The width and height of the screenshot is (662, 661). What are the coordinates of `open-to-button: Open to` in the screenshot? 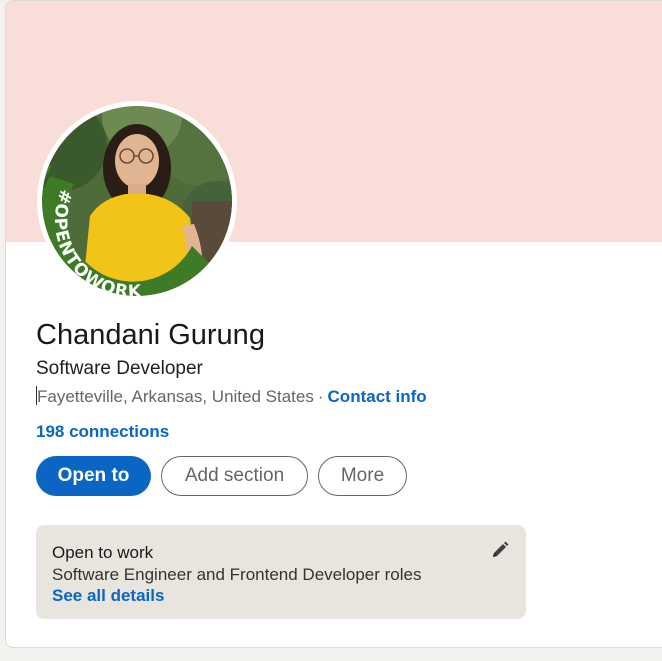 It's located at (93, 476).